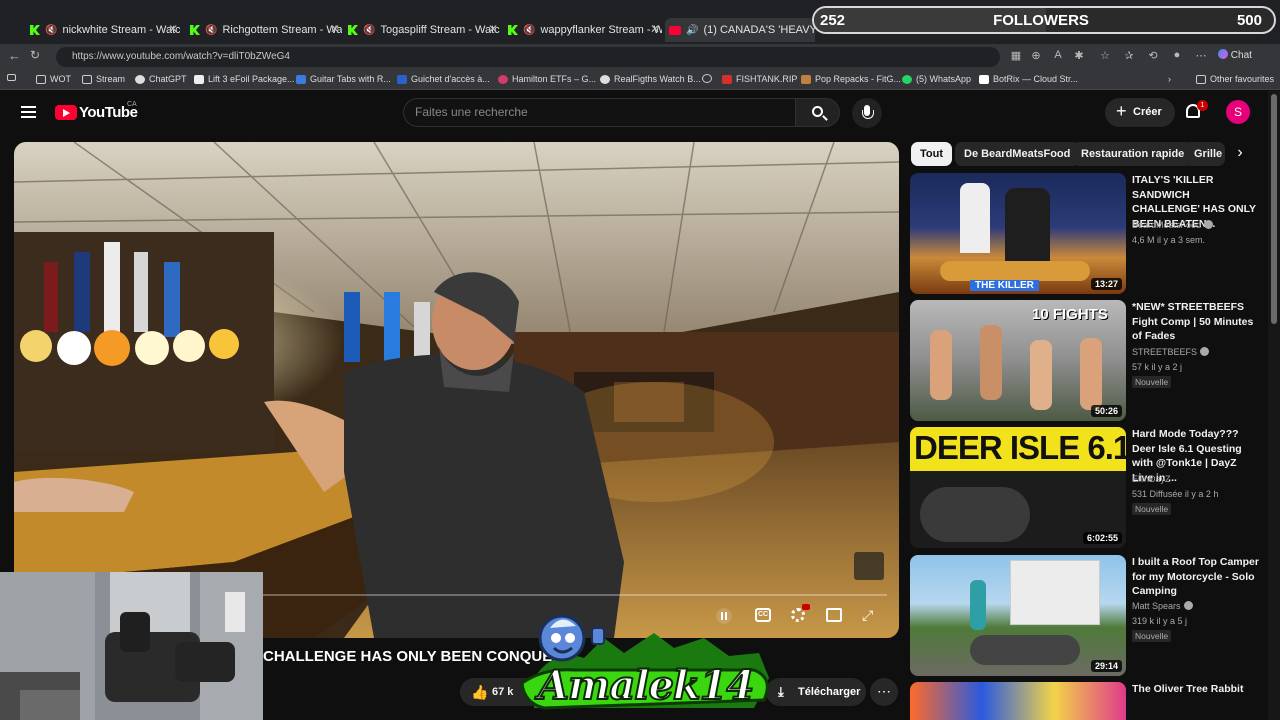 This screenshot has height=720, width=1280. What do you see at coordinates (740, 30) in the screenshot?
I see `browser-tab-active: 🔊 (1) CANADA'S 'HEAVYWEIGHT'` at bounding box center [740, 30].